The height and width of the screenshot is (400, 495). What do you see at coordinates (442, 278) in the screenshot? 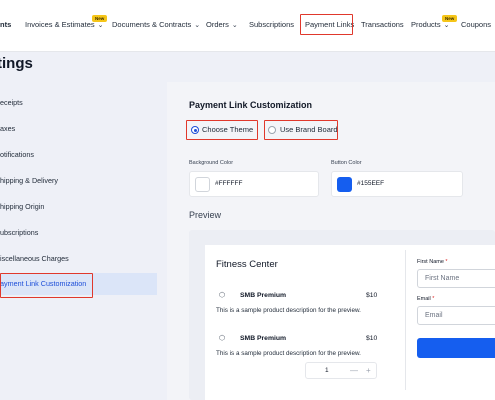
I see `first-name-placeholder: First Name` at bounding box center [442, 278].